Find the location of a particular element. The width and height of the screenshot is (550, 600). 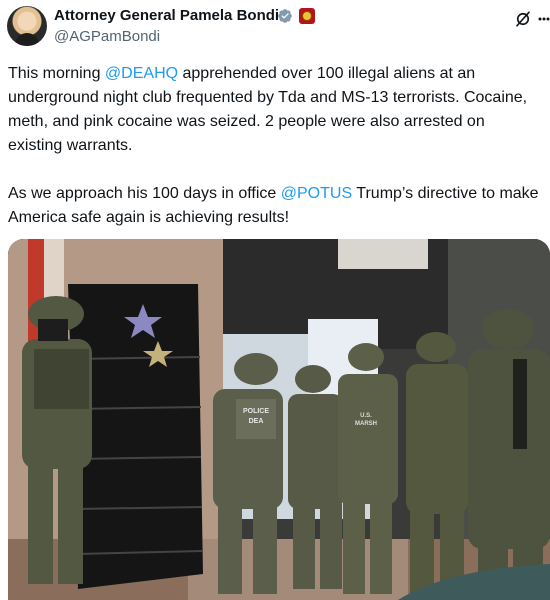

vest-label-dea: DEA is located at coordinates (256, 421).